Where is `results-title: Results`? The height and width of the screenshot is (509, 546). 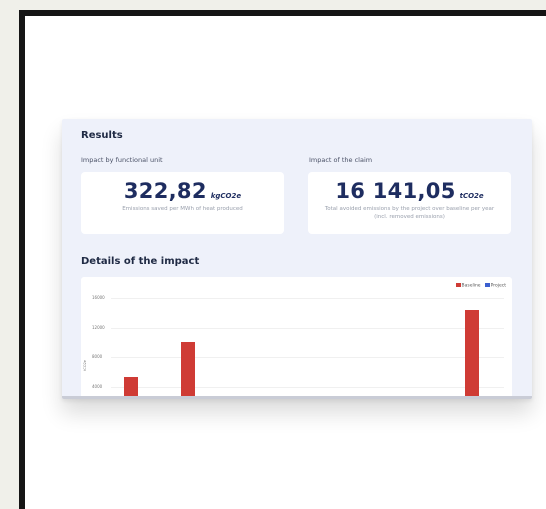 results-title: Results is located at coordinates (102, 135).